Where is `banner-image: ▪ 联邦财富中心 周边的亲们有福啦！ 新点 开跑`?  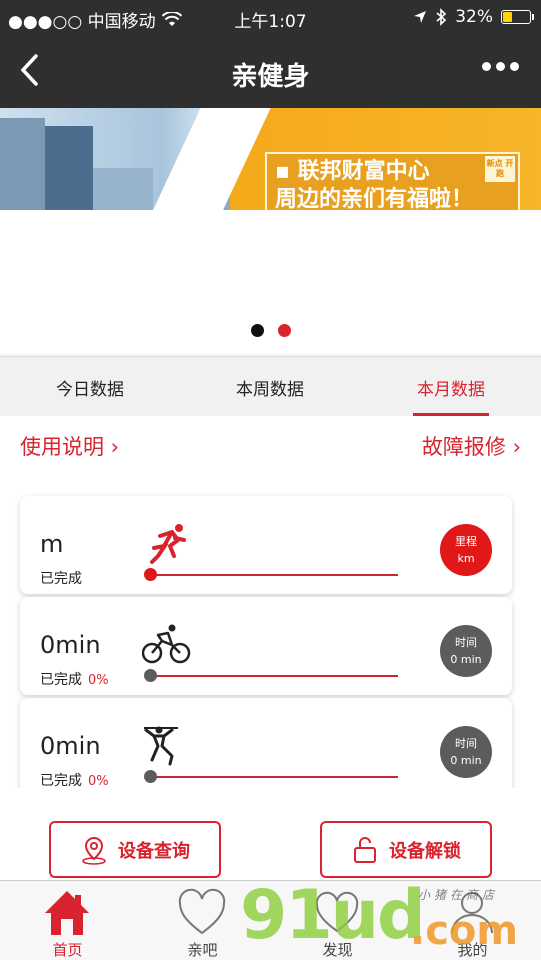 banner-image: ▪ 联邦财富中心 周边的亲们有福啦！ 新点 开跑 is located at coordinates (270, 159).